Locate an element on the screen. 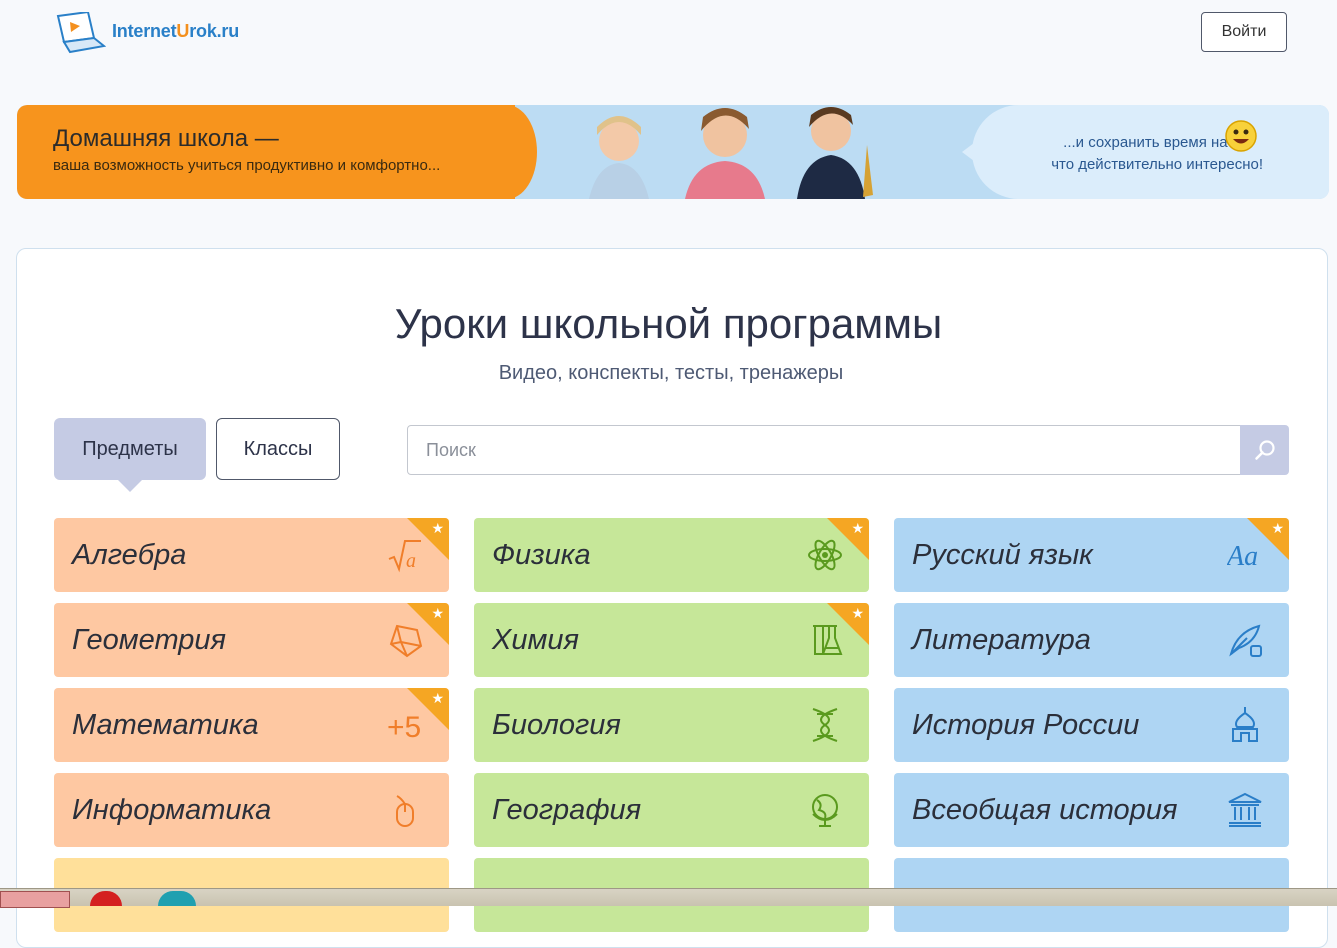 The image size is (1337, 948). subject-label: Биология is located at coordinates (556, 725).